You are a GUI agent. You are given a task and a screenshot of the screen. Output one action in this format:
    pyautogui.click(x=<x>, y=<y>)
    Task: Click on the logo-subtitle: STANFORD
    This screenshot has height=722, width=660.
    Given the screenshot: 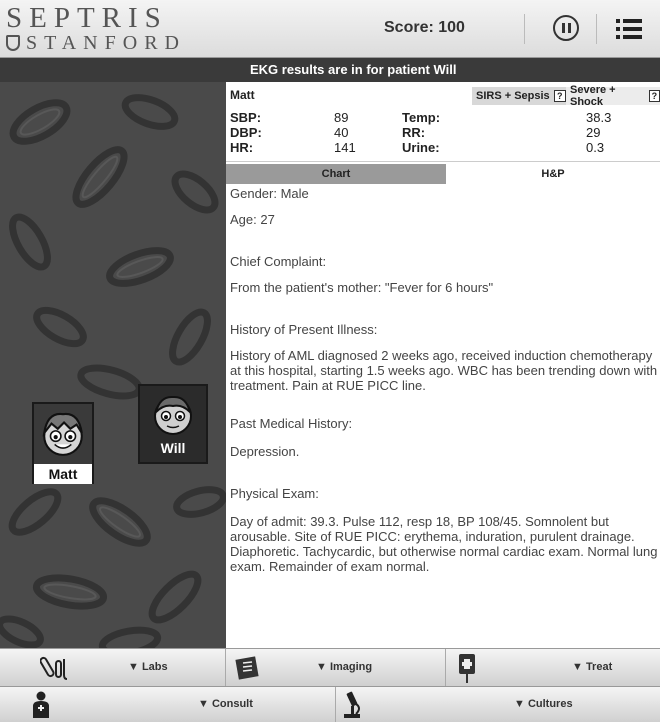 What is the action you would take?
    pyautogui.click(x=106, y=43)
    